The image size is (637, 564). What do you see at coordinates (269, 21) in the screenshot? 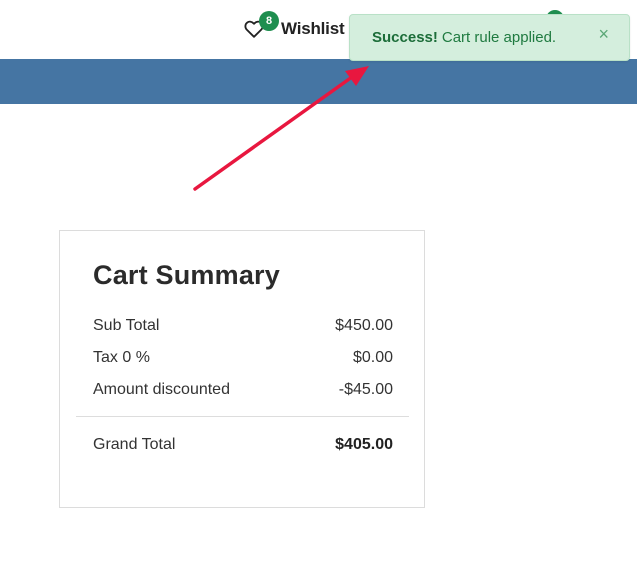
I see `wishlist-count-badge: 8` at bounding box center [269, 21].